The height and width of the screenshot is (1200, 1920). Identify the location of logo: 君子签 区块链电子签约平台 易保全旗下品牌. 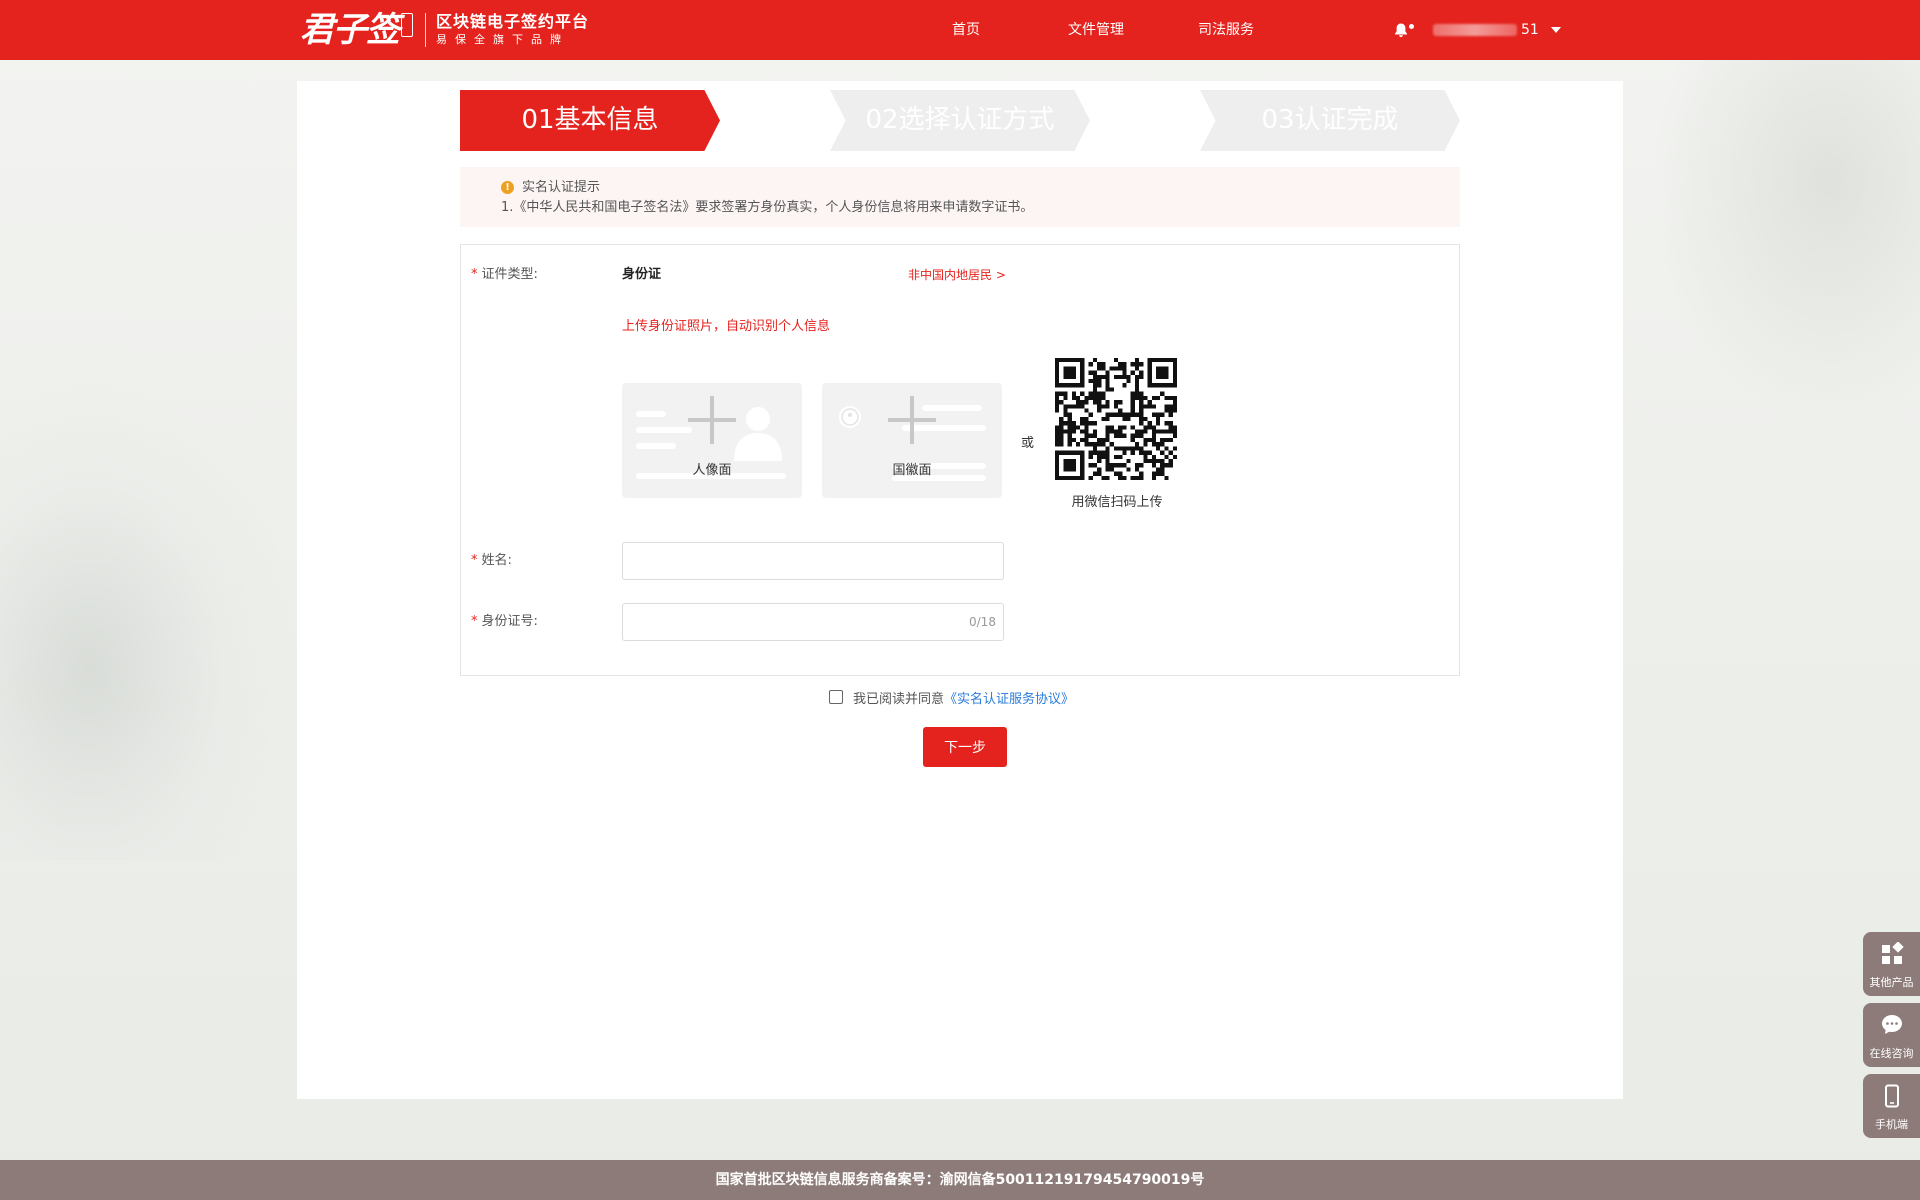
(444, 30).